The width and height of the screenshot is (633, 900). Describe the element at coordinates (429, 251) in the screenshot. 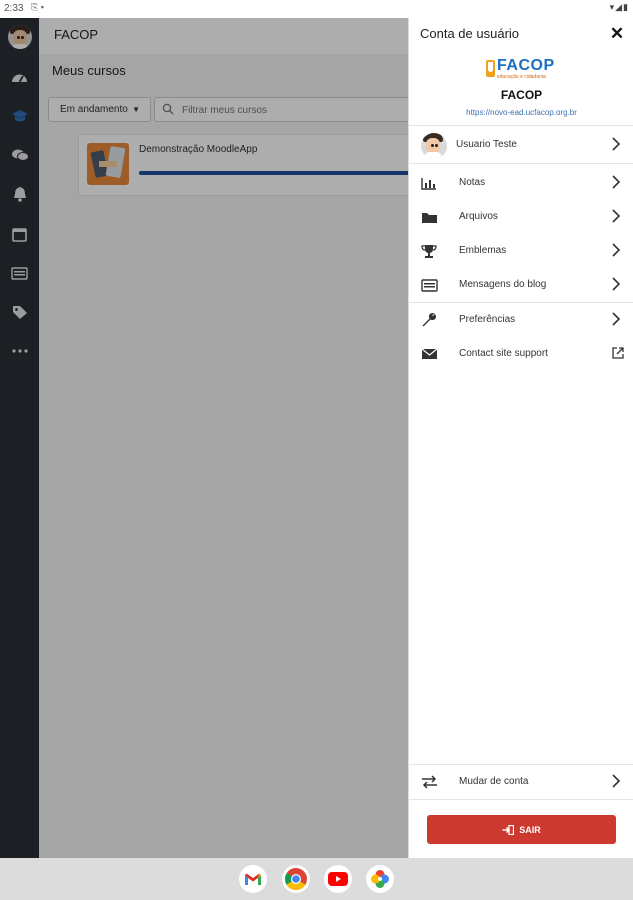

I see `trophy-icon` at that location.